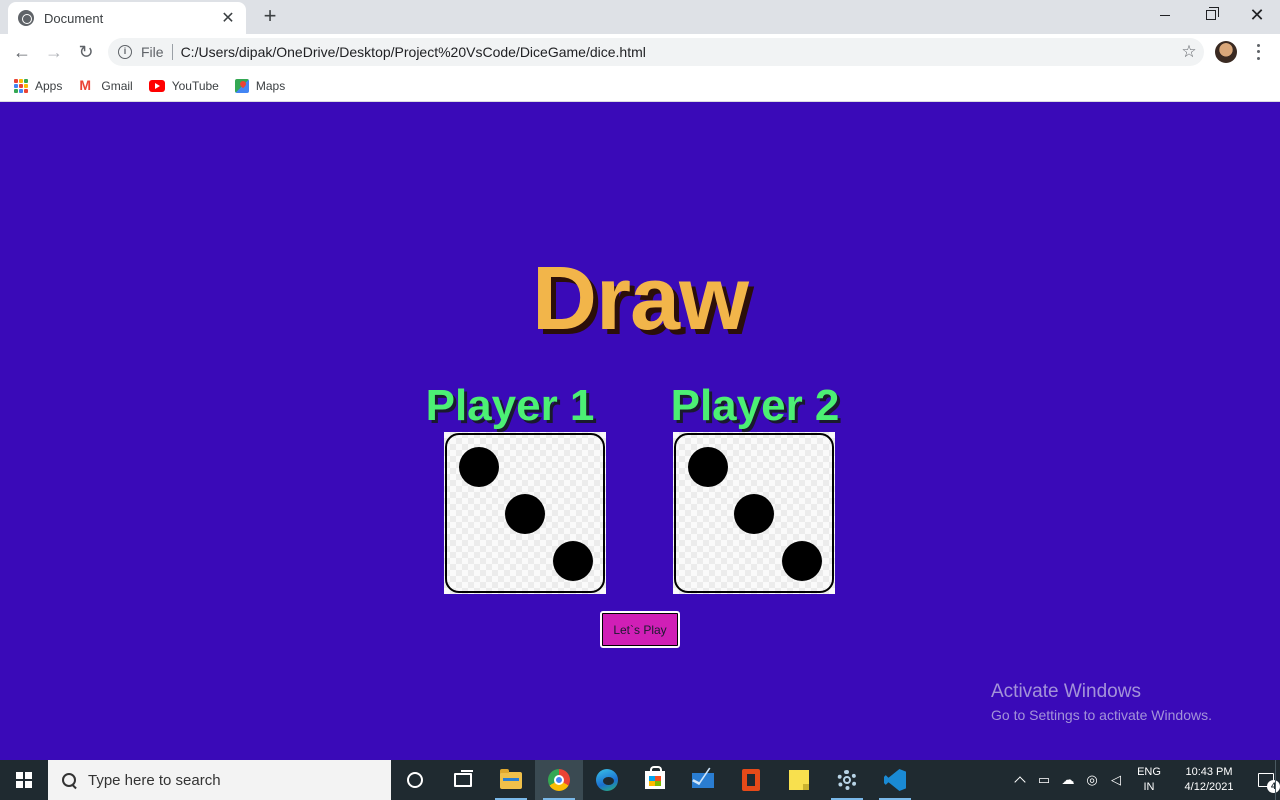 This screenshot has width=1280, height=800. I want to click on minimize-button, so click(1165, 15).